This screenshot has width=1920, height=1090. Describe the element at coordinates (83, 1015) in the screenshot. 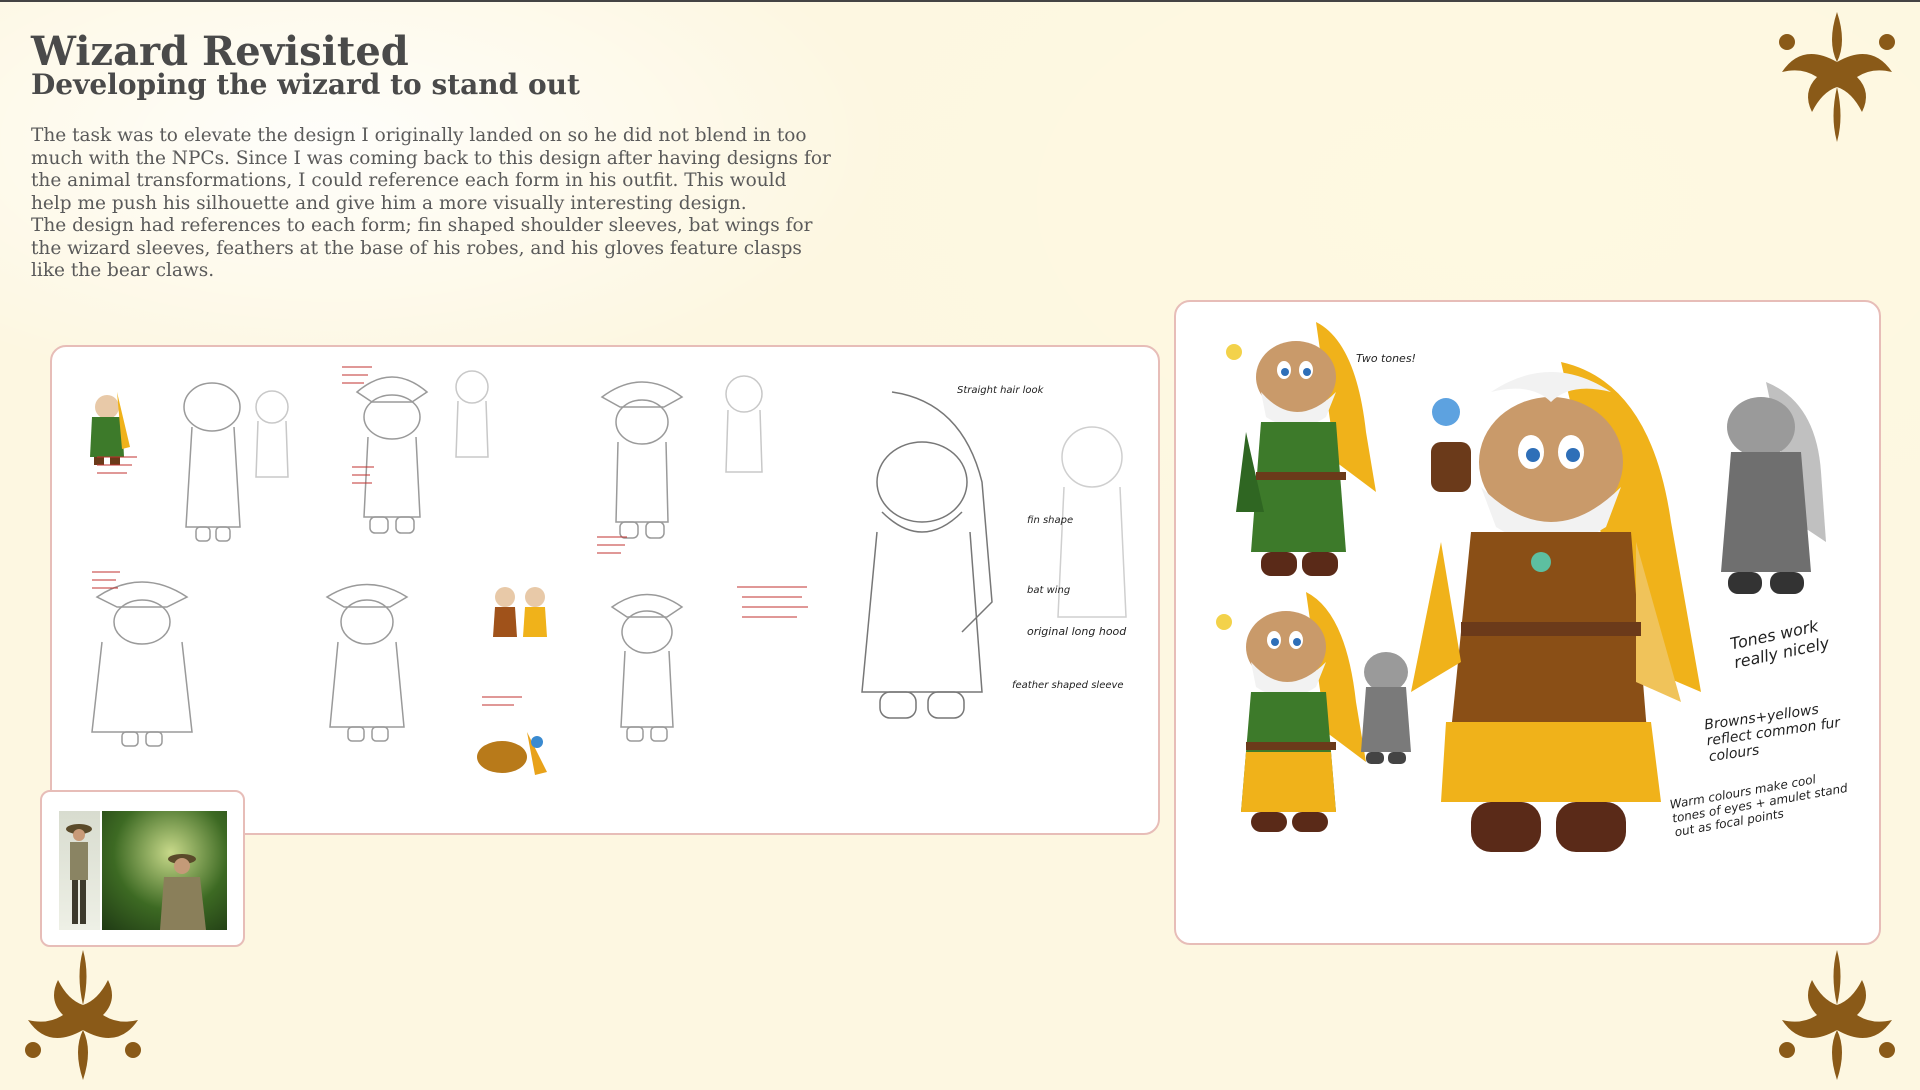

I see `fleur-ornament-bottom-left` at that location.